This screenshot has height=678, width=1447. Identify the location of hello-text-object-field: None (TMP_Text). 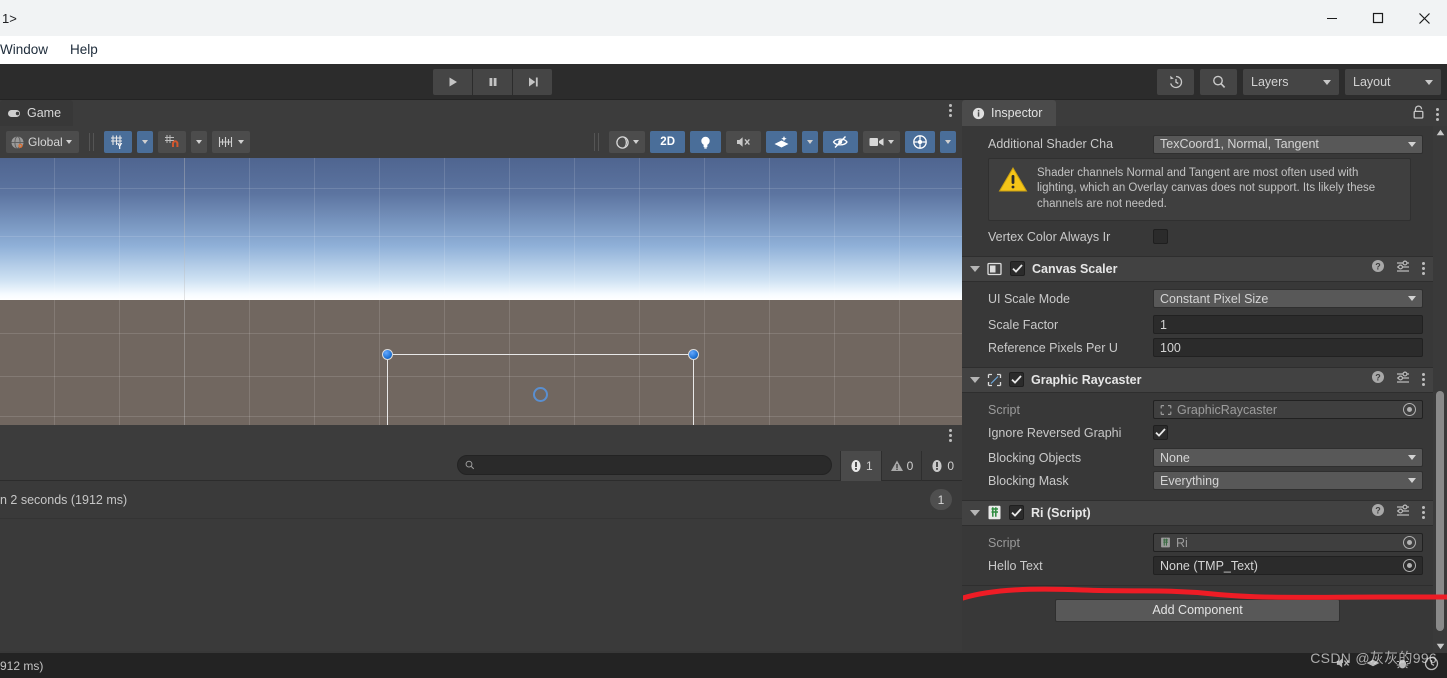
(1288, 566).